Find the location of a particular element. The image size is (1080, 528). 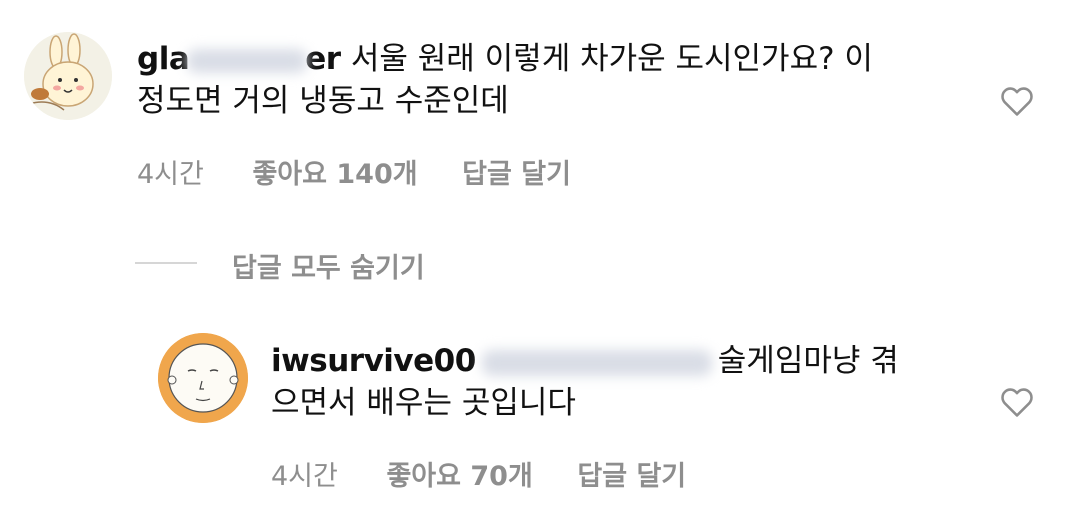

comment-meta: 4시간 좋아요 70개 답글 달기 is located at coordinates (478, 473).